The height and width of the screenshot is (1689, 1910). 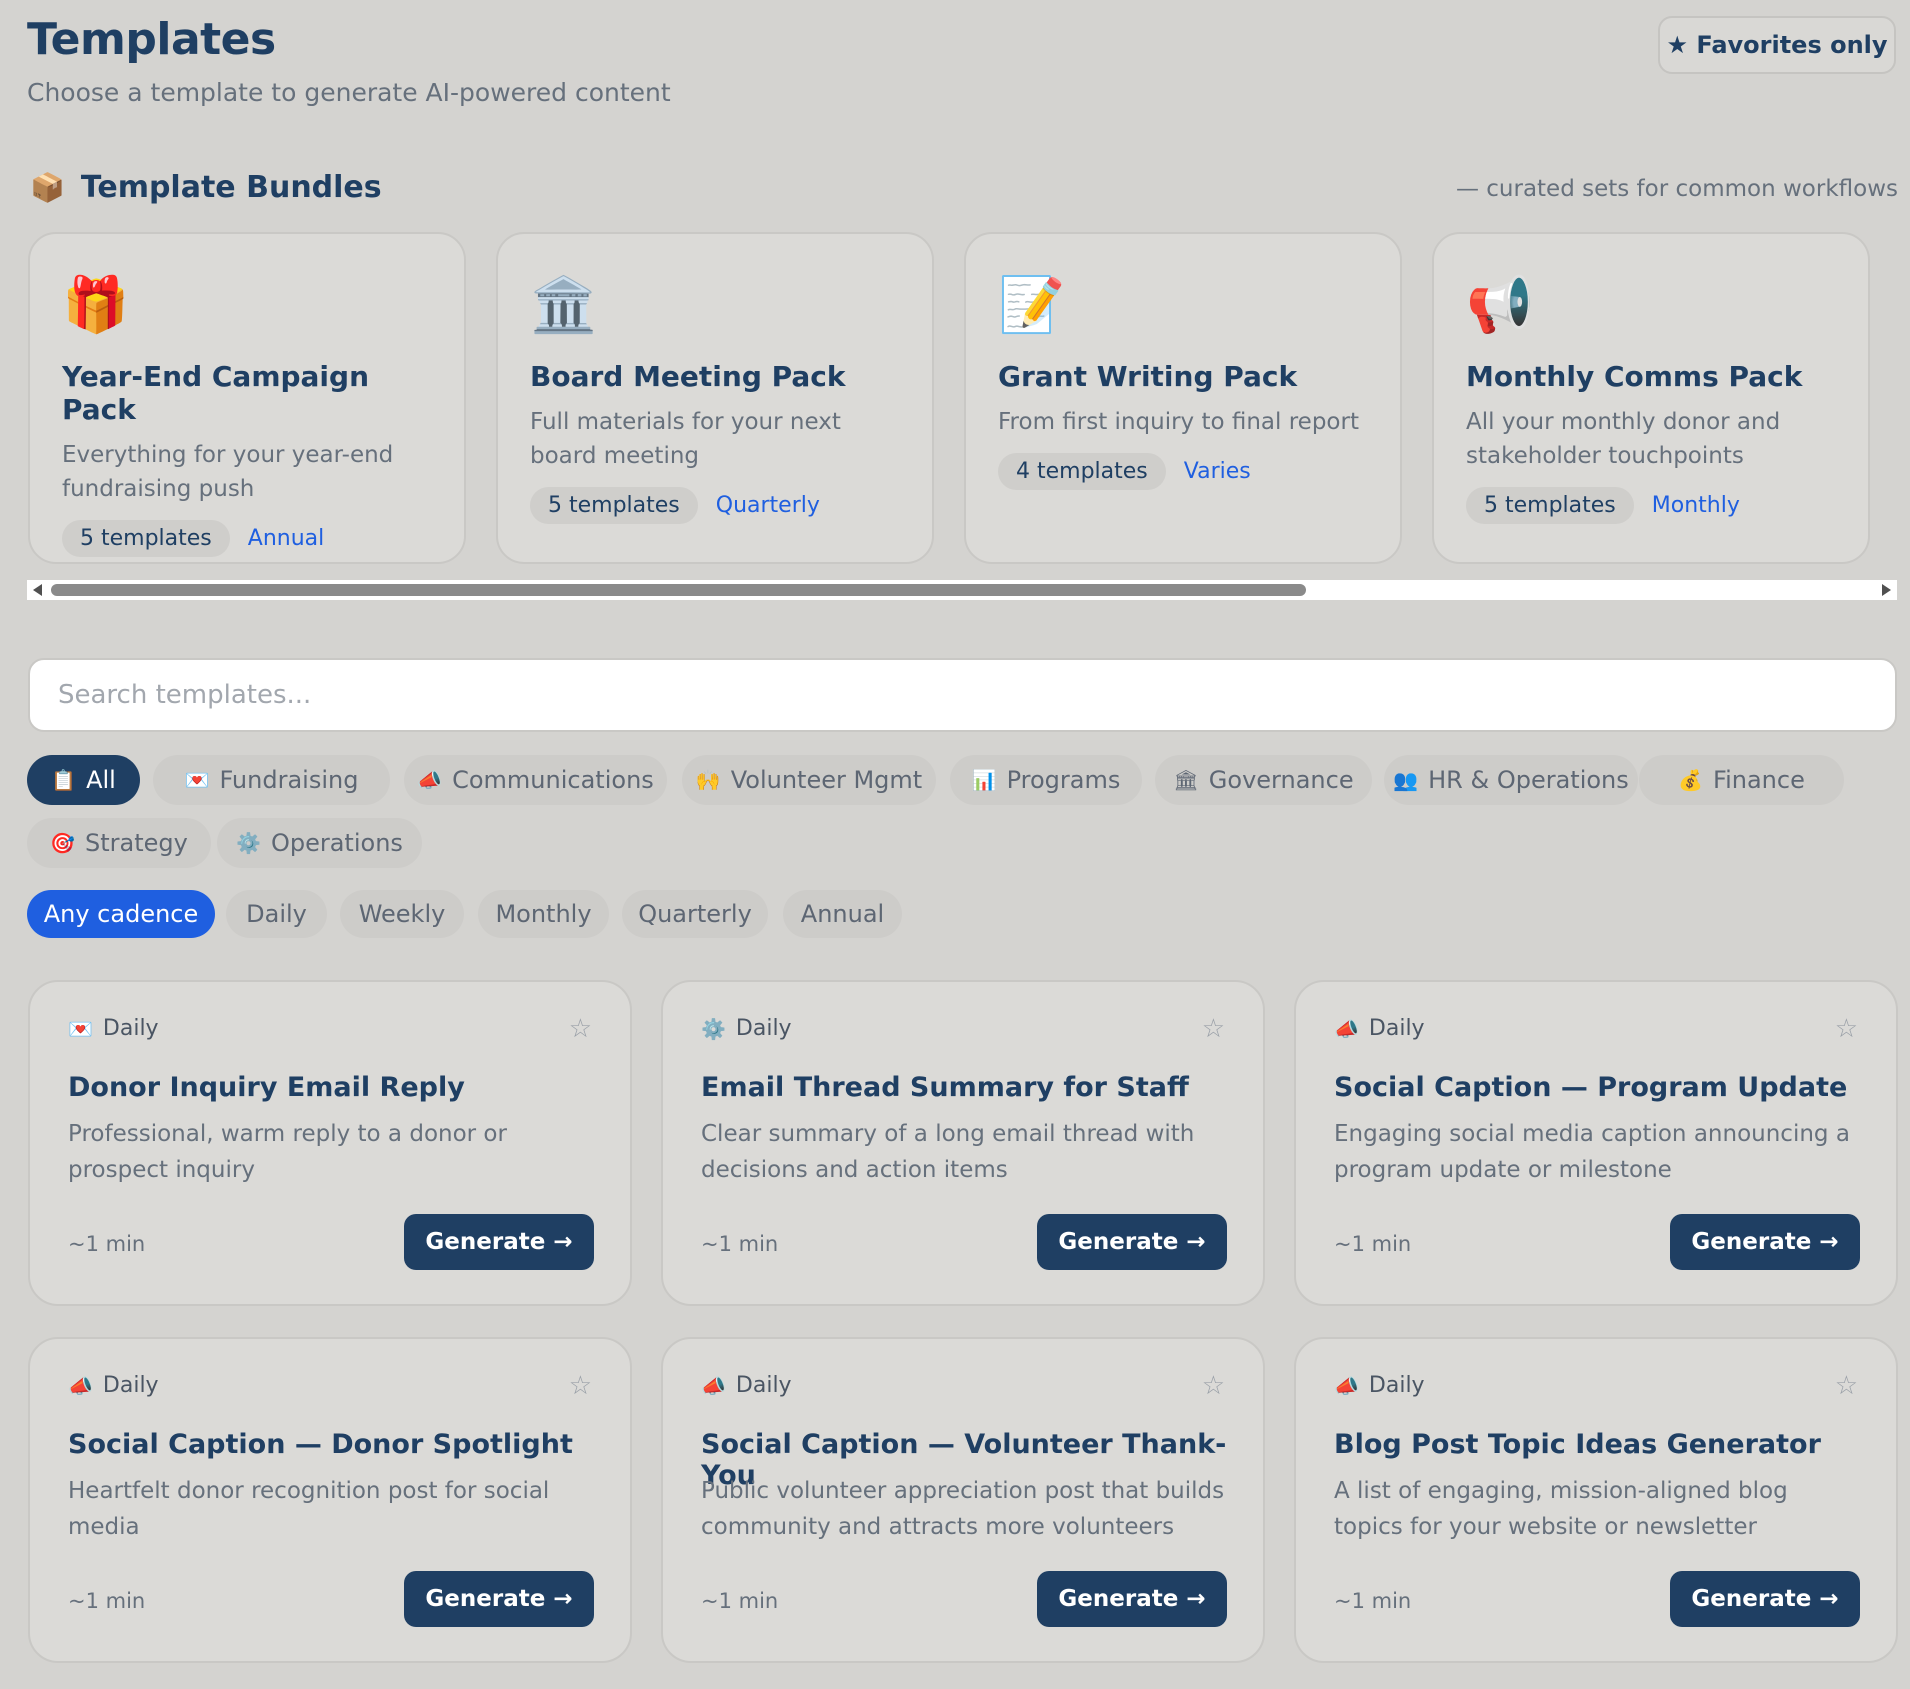 I want to click on money-bag-icon: 💰, so click(x=1691, y=780).